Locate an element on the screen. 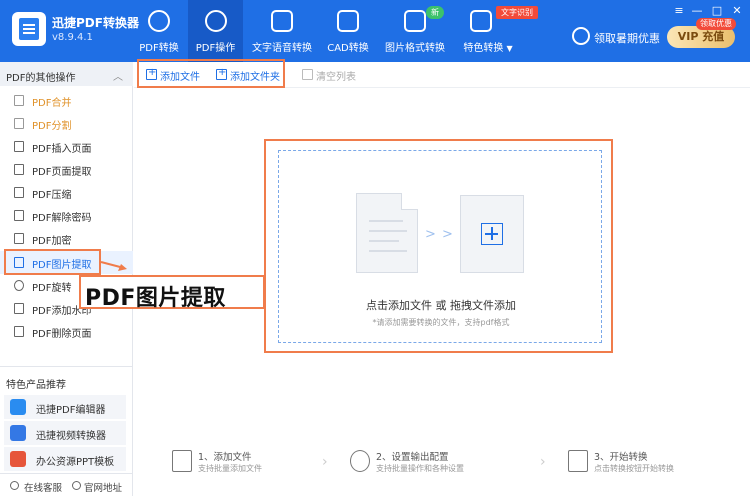 Image resolution: width=750 pixels, height=496 pixels. app-logo-icon is located at coordinates (29, 29).